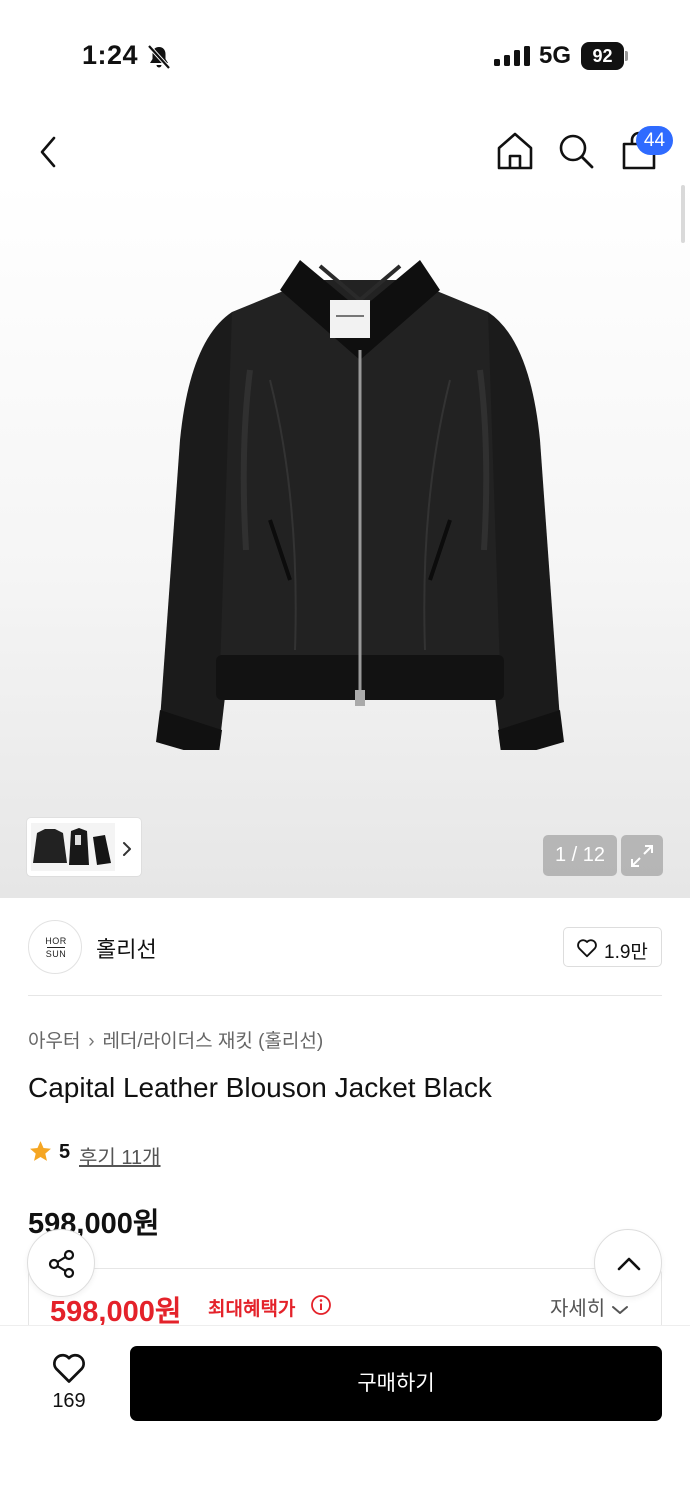  Describe the element at coordinates (512, 56) in the screenshot. I see `signal-icon` at that location.